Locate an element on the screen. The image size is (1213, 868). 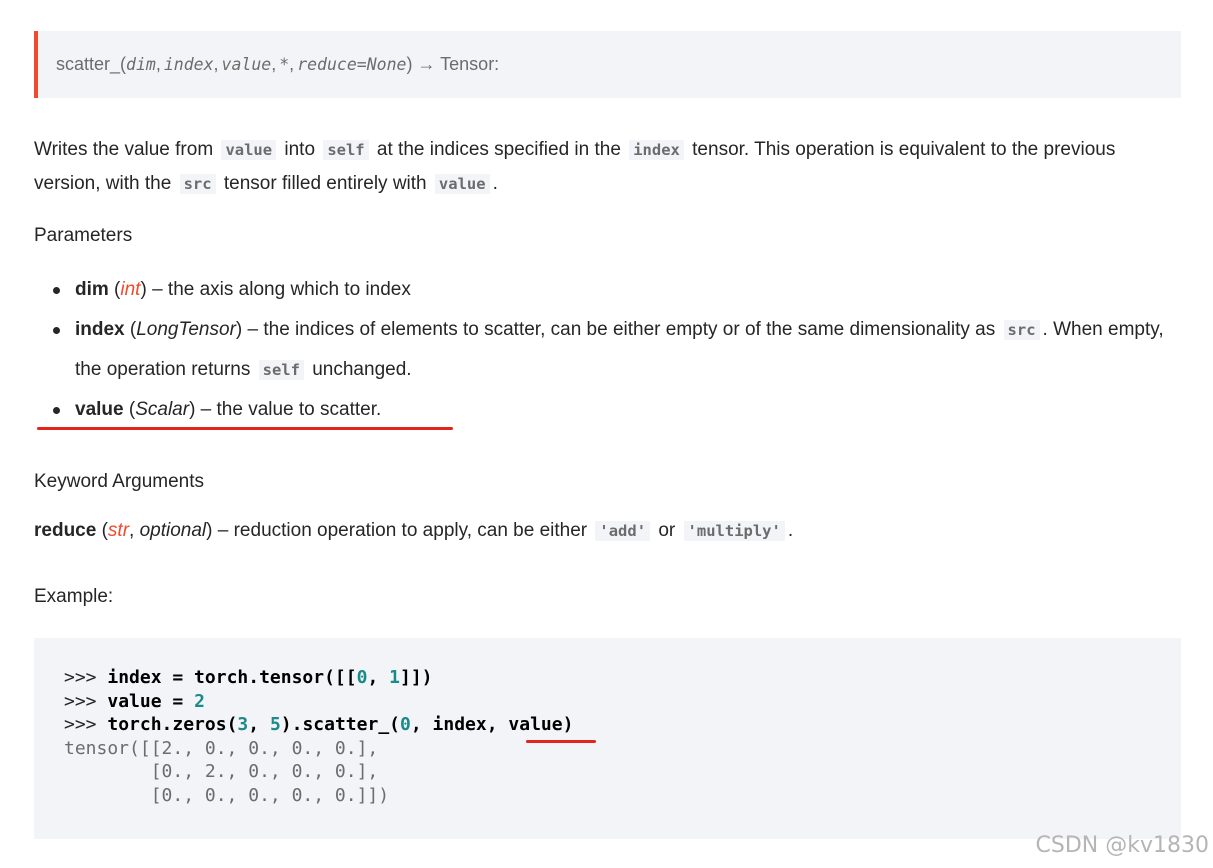
function-name: scatter_ is located at coordinates (88, 64).